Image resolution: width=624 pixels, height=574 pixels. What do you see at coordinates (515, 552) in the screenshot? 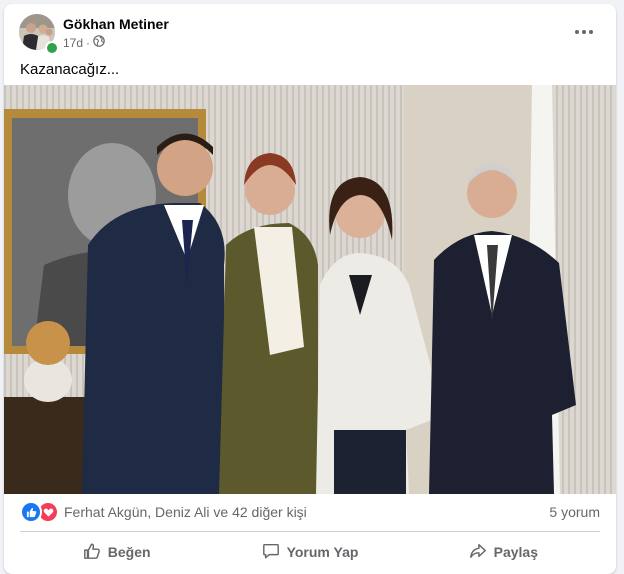
I see `share-button-label: Paylaş` at bounding box center [515, 552].